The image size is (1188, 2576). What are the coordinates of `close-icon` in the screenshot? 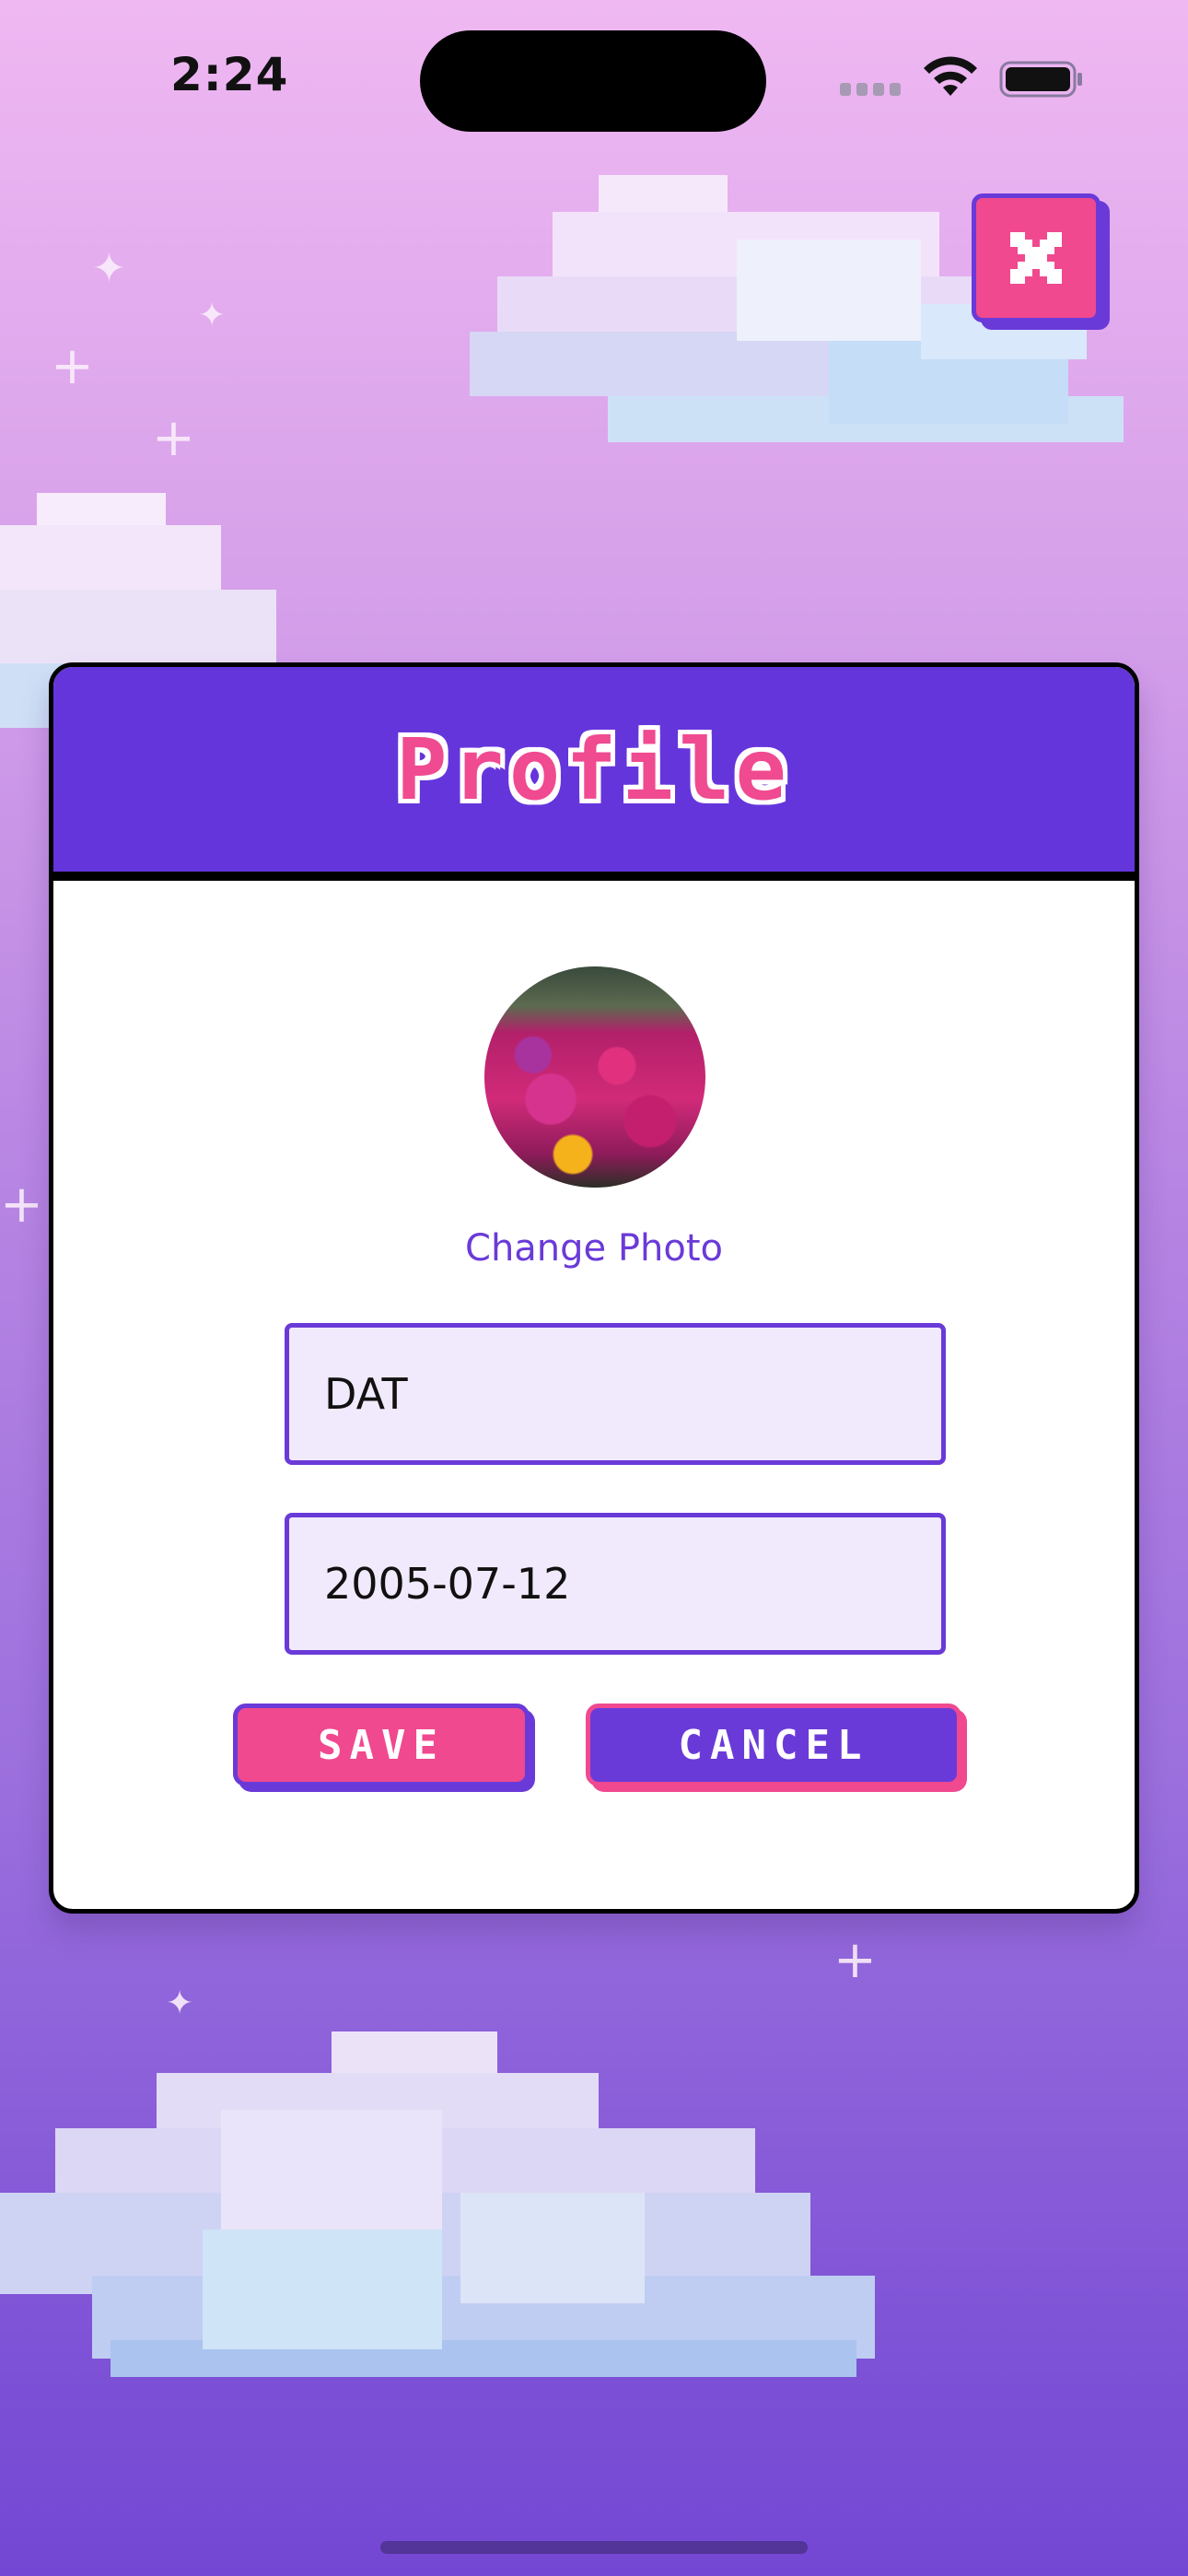 It's located at (1036, 258).